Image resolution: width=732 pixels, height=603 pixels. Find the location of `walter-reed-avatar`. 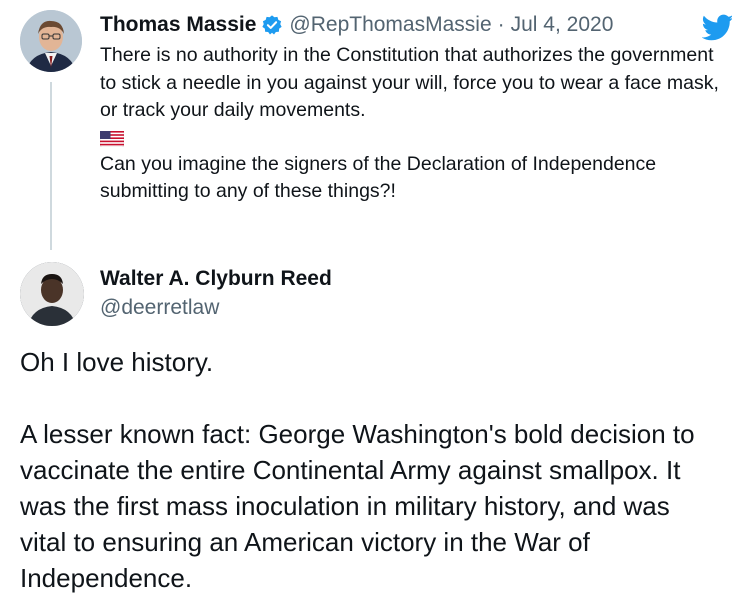

walter-reed-avatar is located at coordinates (52, 294).